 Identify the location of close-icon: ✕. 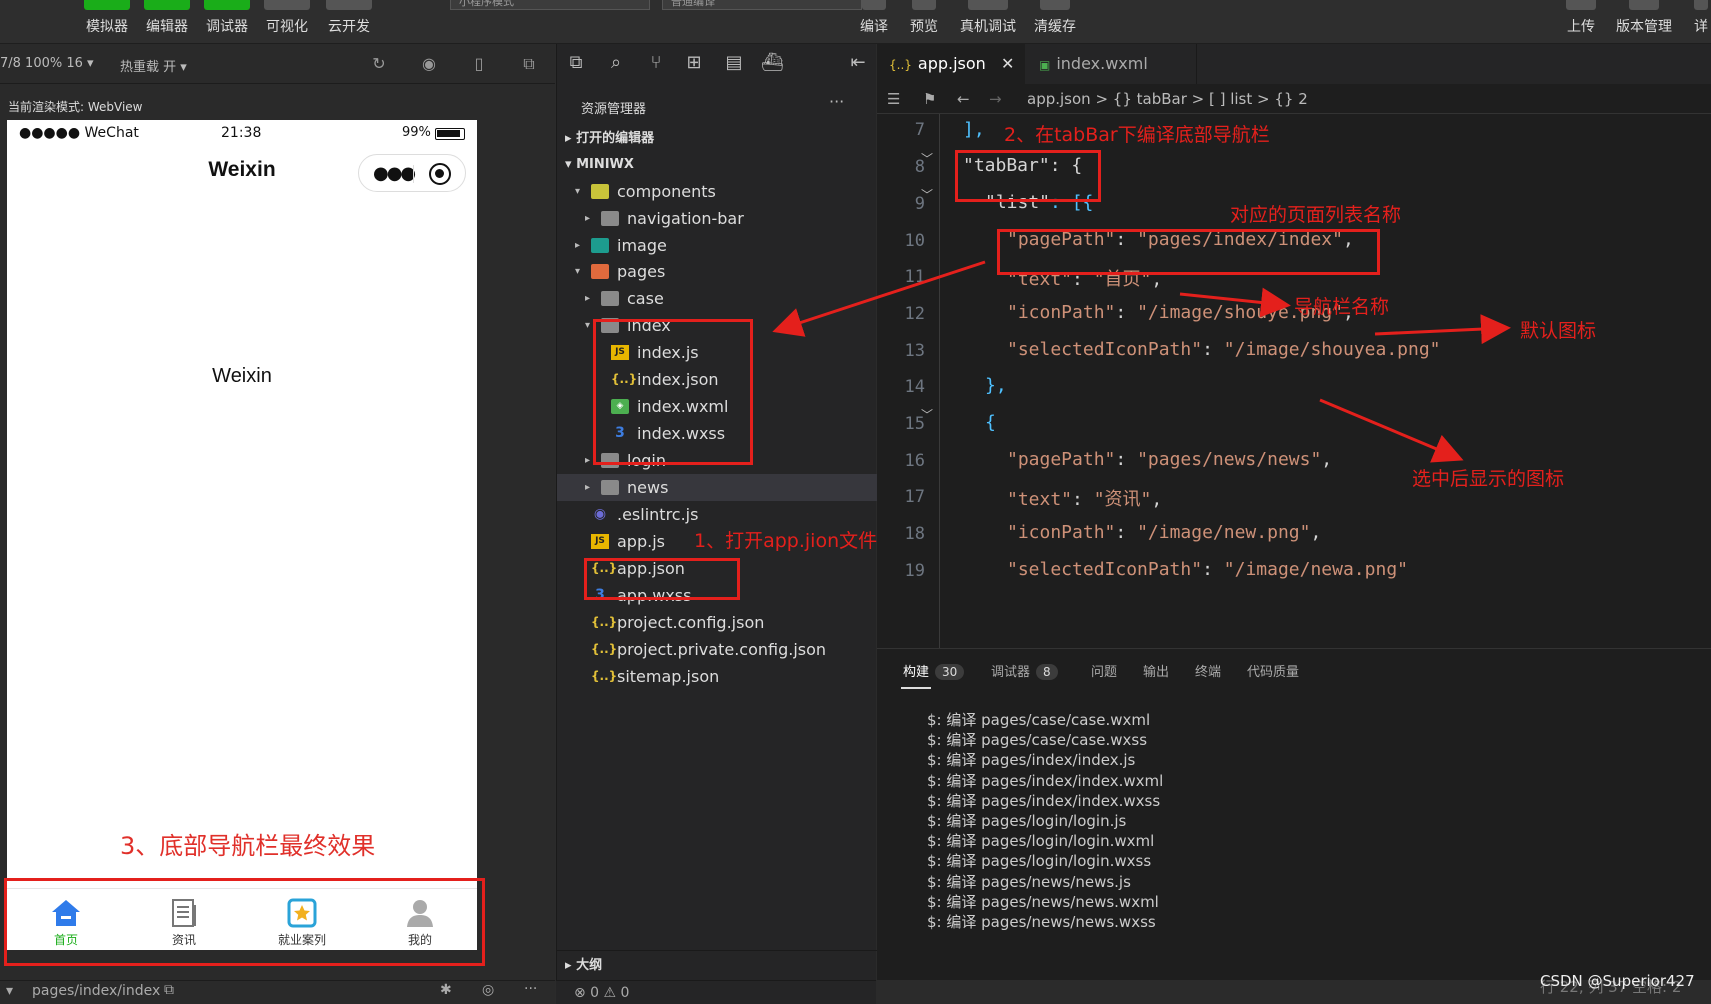
(1007, 64).